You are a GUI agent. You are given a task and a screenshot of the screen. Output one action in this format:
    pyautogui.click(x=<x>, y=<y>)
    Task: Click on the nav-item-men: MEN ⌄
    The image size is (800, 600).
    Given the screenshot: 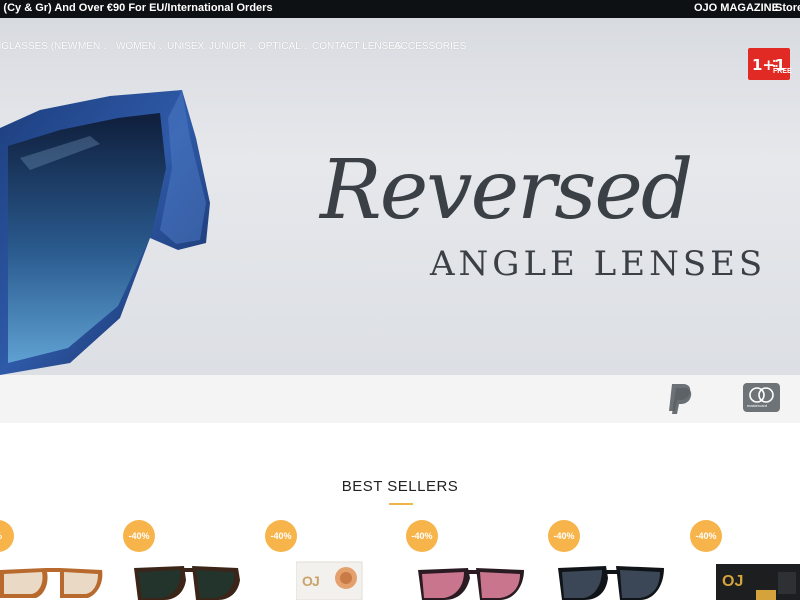 What is the action you would take?
    pyautogui.click(x=93, y=46)
    